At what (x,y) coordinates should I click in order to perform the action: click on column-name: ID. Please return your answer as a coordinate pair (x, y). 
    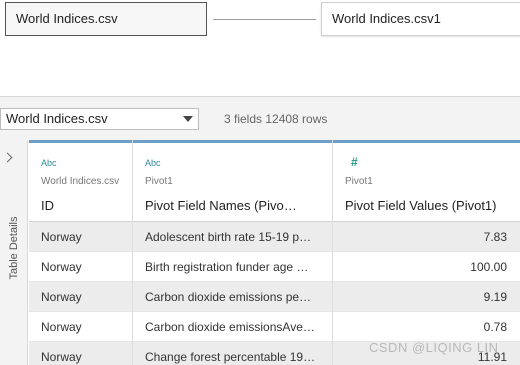
    Looking at the image, I should click on (47, 205).